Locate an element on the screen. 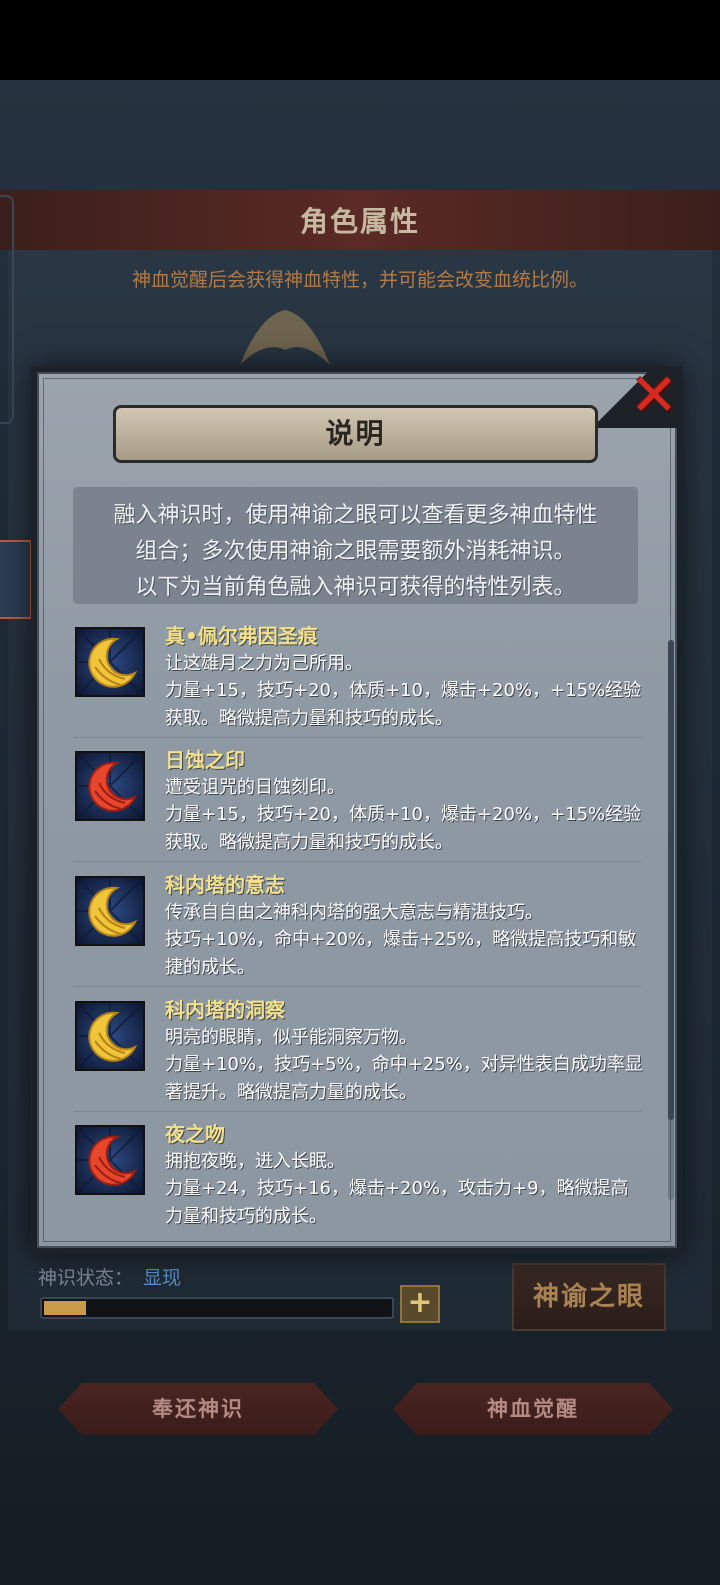  dialog-title: 说明 is located at coordinates (355, 433).